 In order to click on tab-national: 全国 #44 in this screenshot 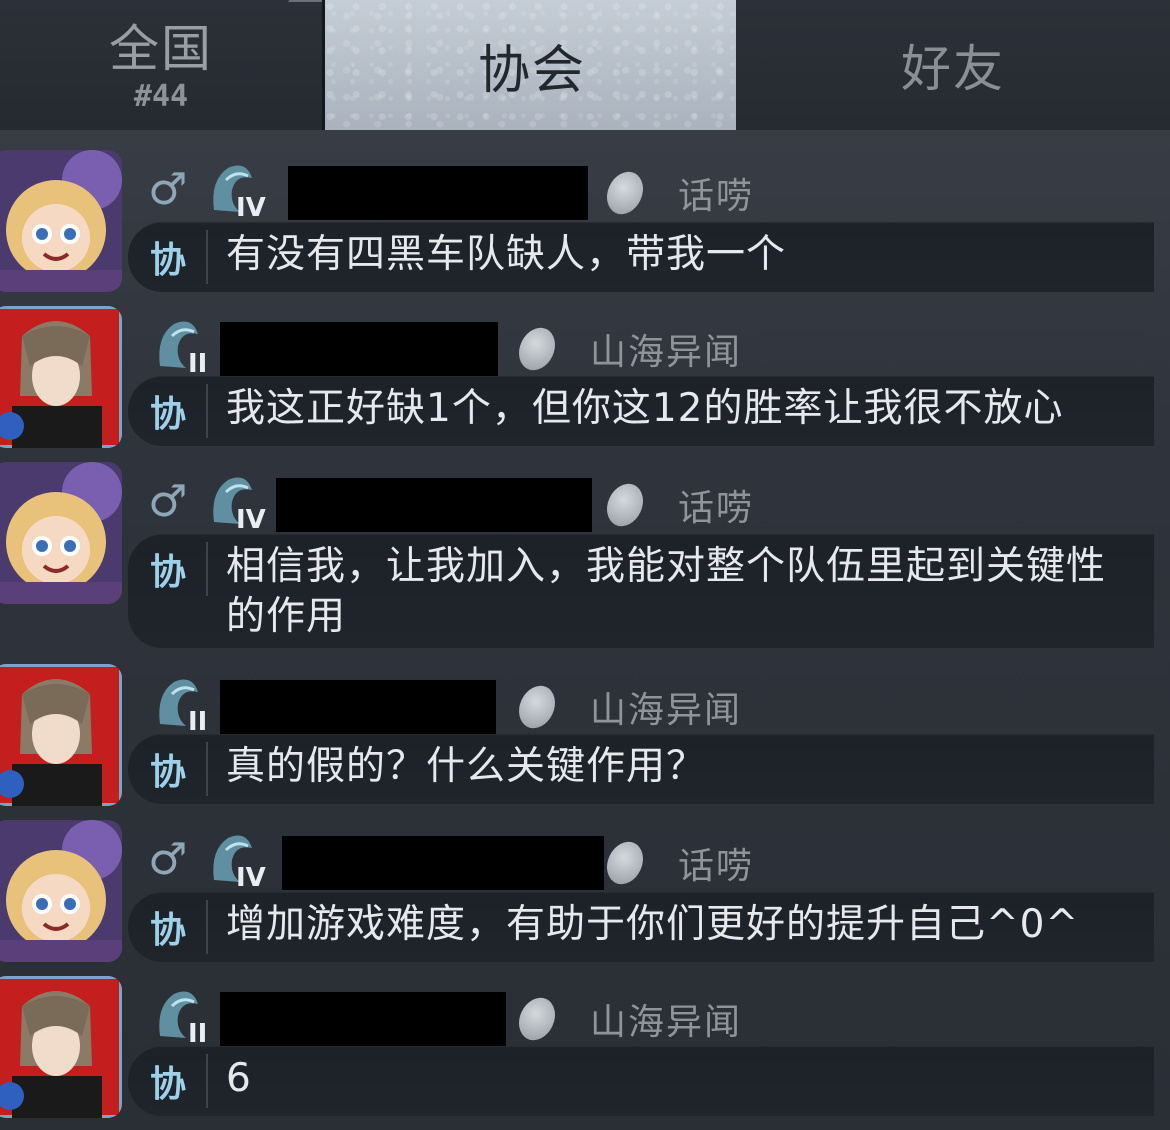, I will do `click(161, 65)`.